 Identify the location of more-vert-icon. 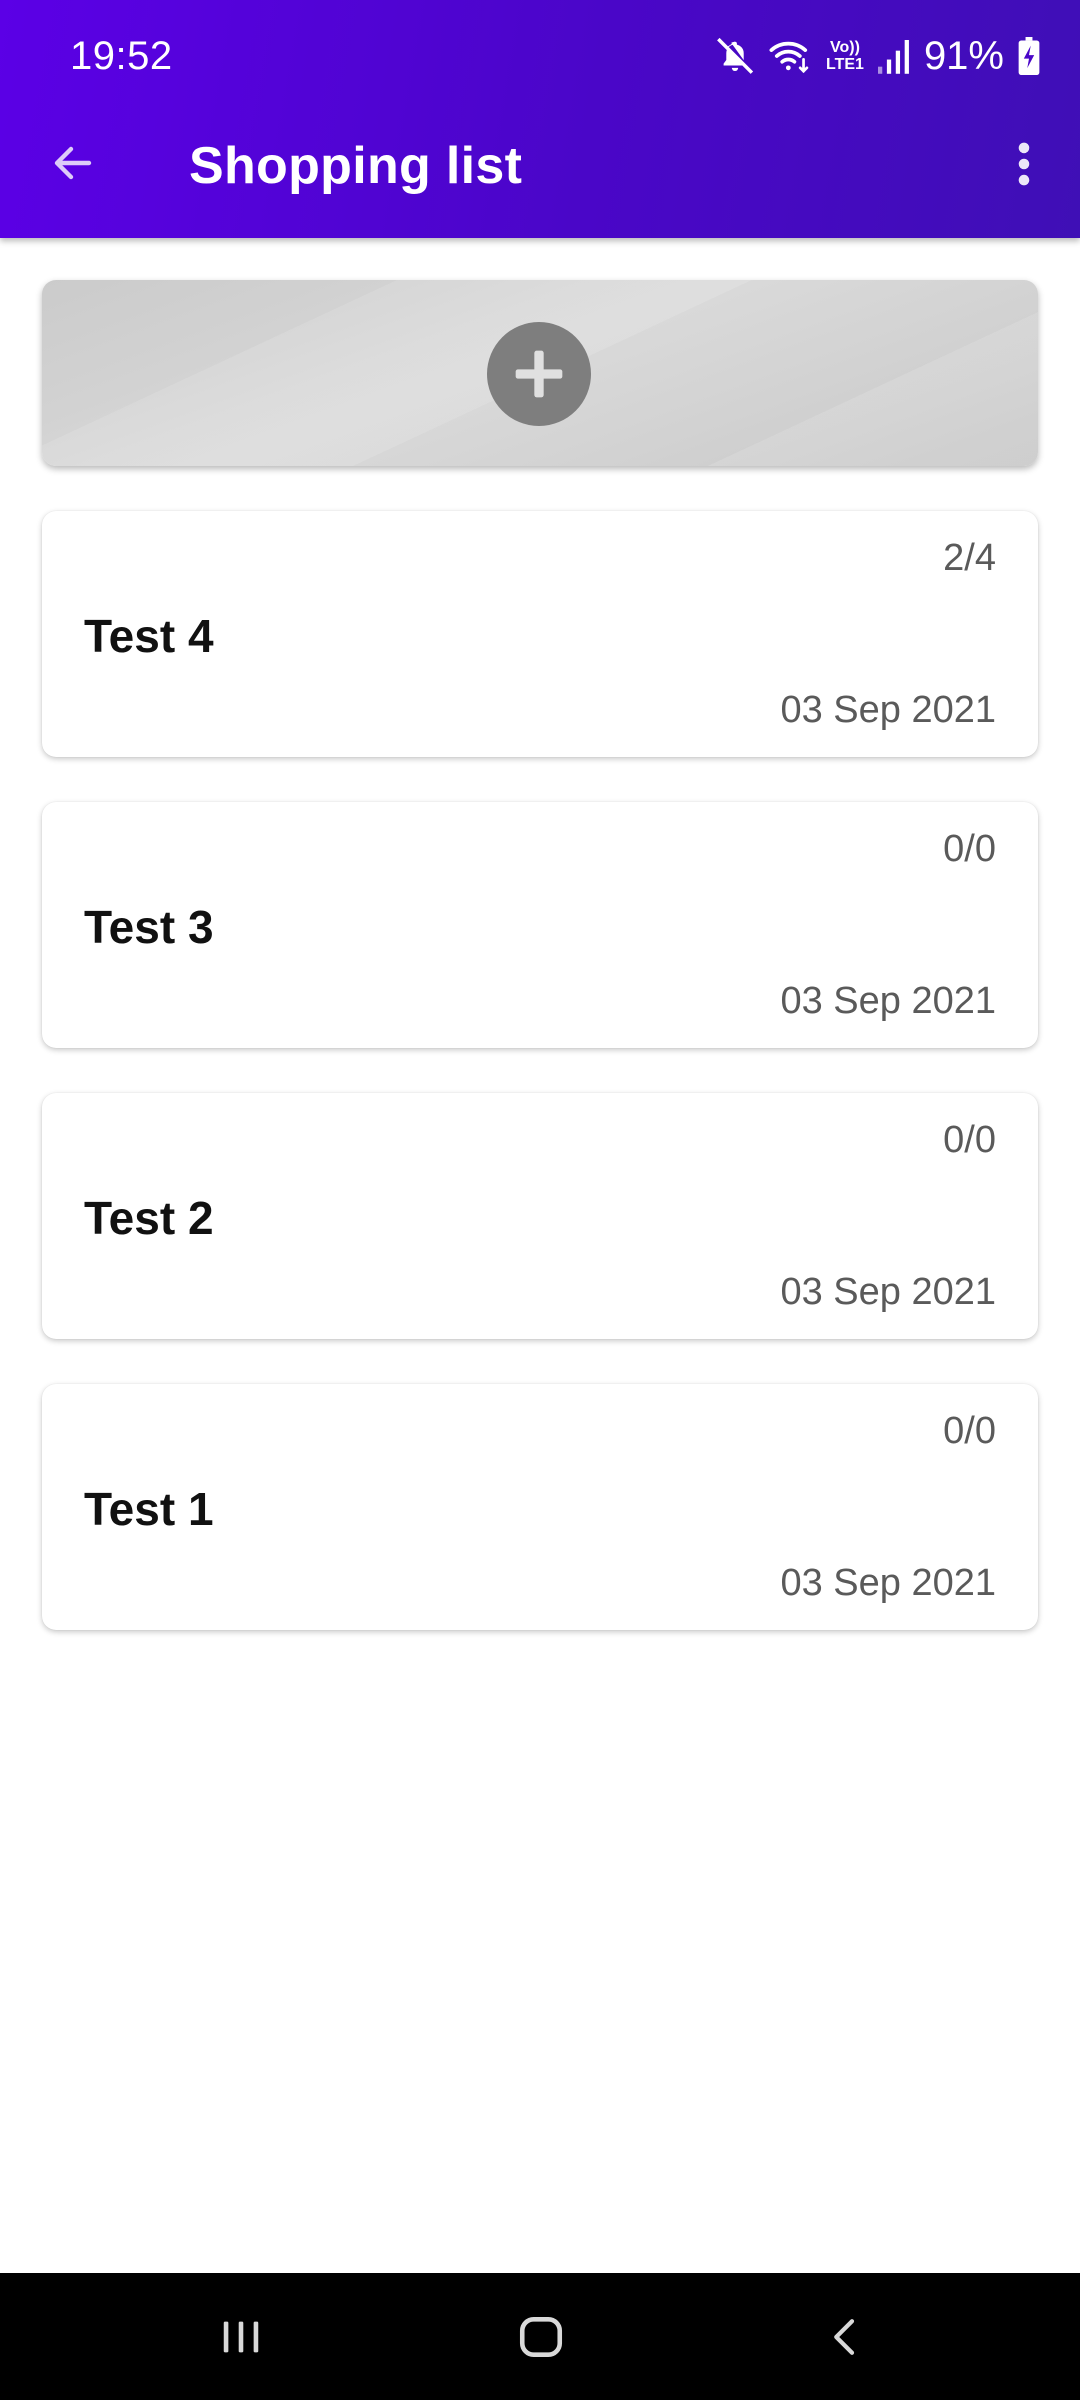
(1024, 164).